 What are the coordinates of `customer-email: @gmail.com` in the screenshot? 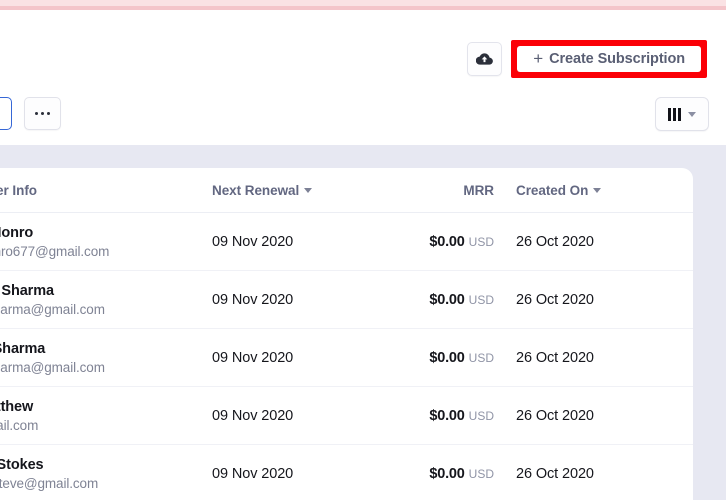 It's located at (19, 425).